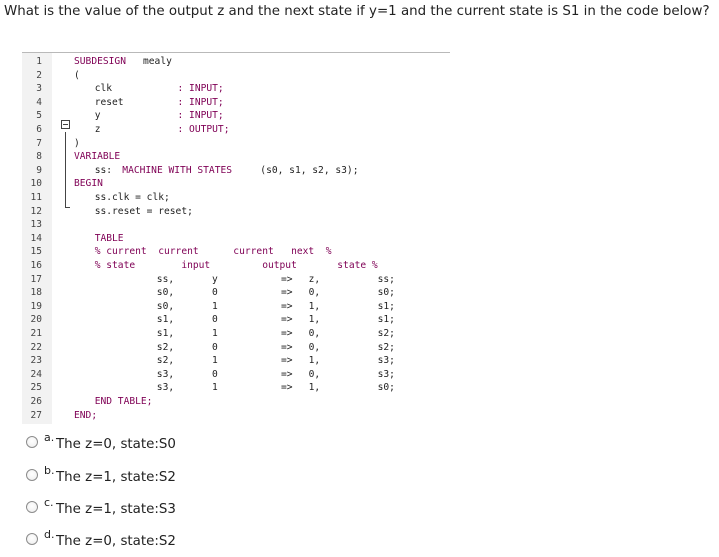 This screenshot has width=719, height=557. I want to click on code-token: s0,, so click(165, 306).